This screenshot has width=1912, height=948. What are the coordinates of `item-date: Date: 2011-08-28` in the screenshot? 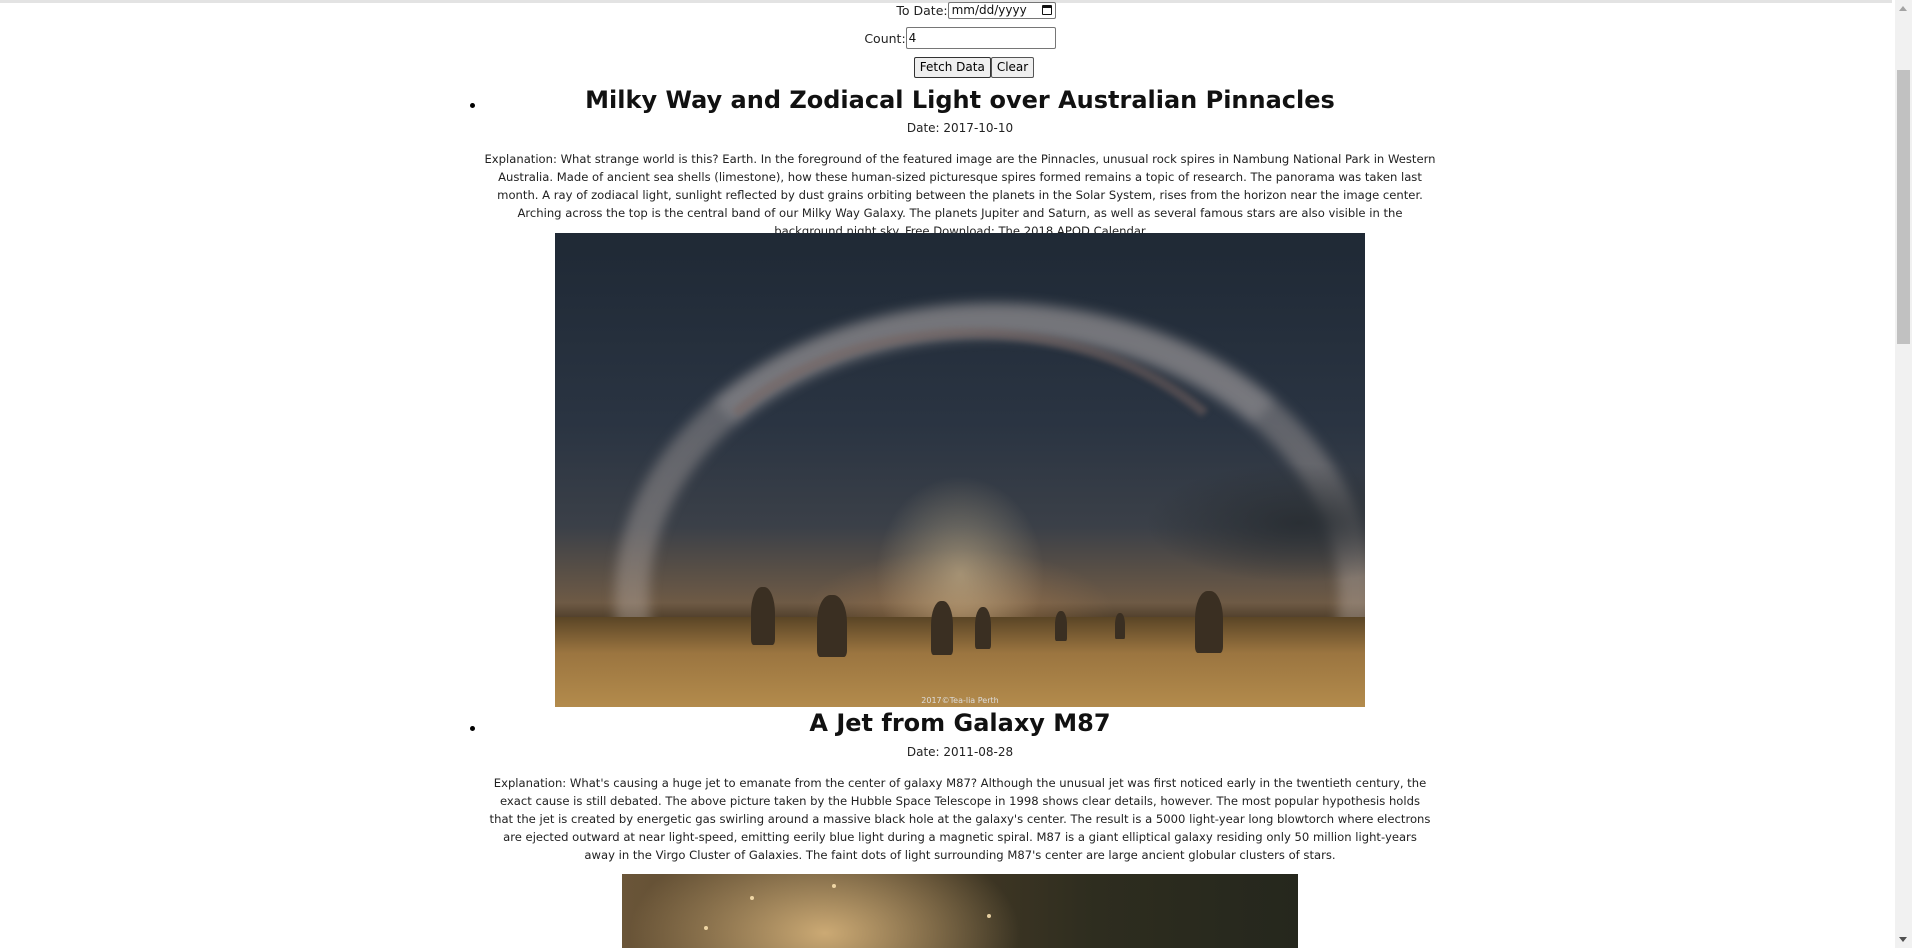 It's located at (960, 752).